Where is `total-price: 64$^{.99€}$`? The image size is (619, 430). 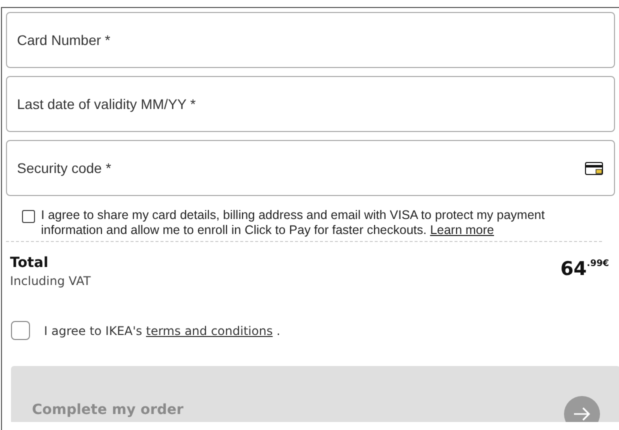
total-price: 64$^{.99€}$ is located at coordinates (584, 270).